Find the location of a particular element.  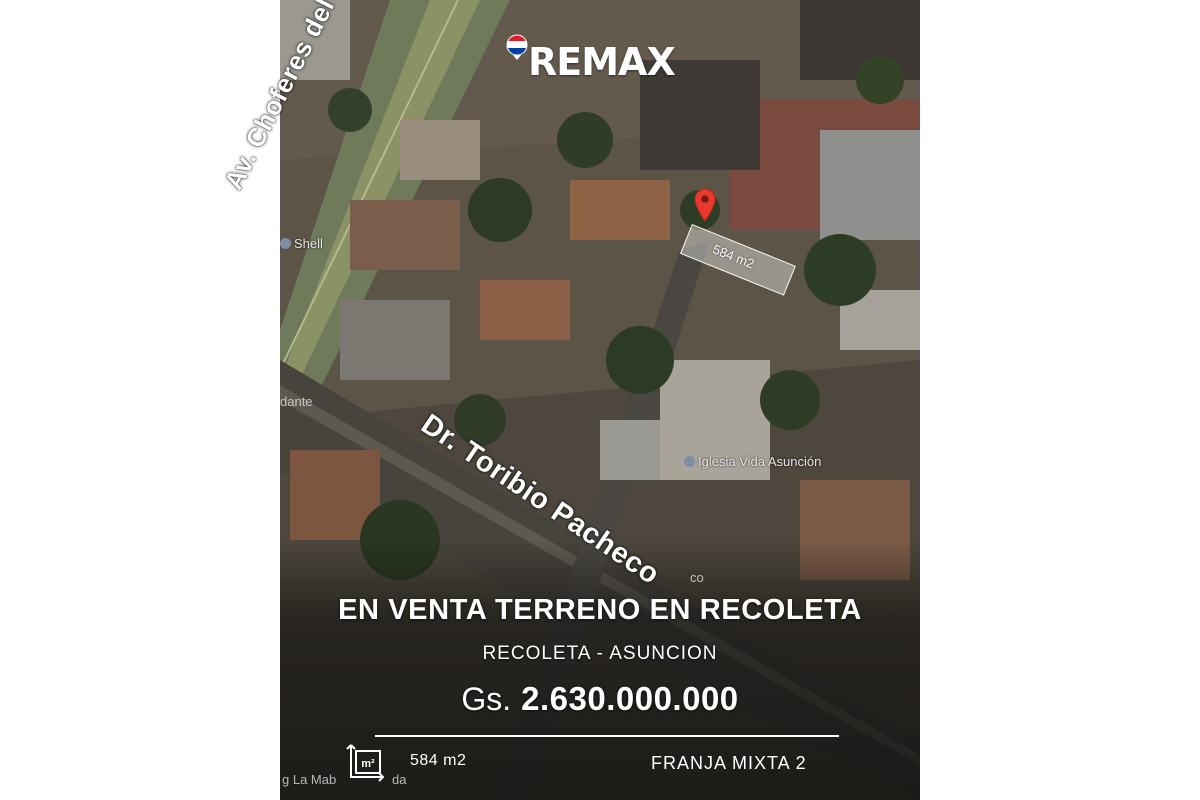

poi-fuel-station-label: Shell is located at coordinates (308, 243).